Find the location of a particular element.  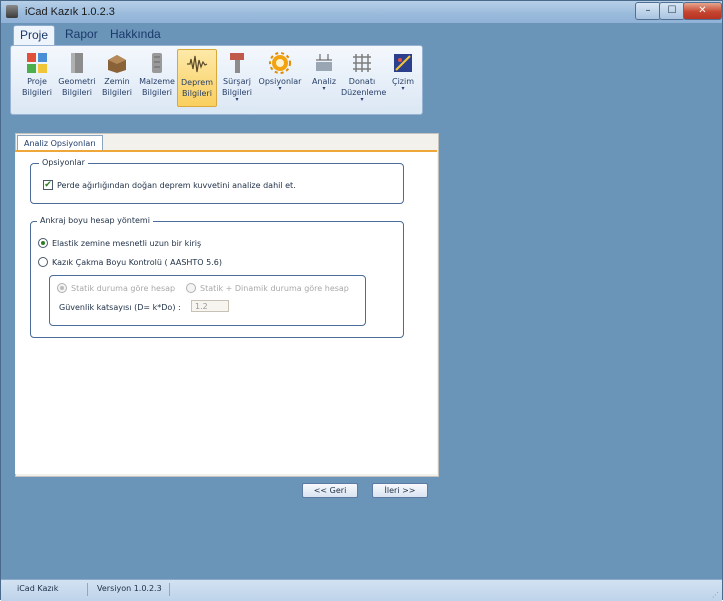

resize-grip-icon: ⋰ is located at coordinates (715, 595).